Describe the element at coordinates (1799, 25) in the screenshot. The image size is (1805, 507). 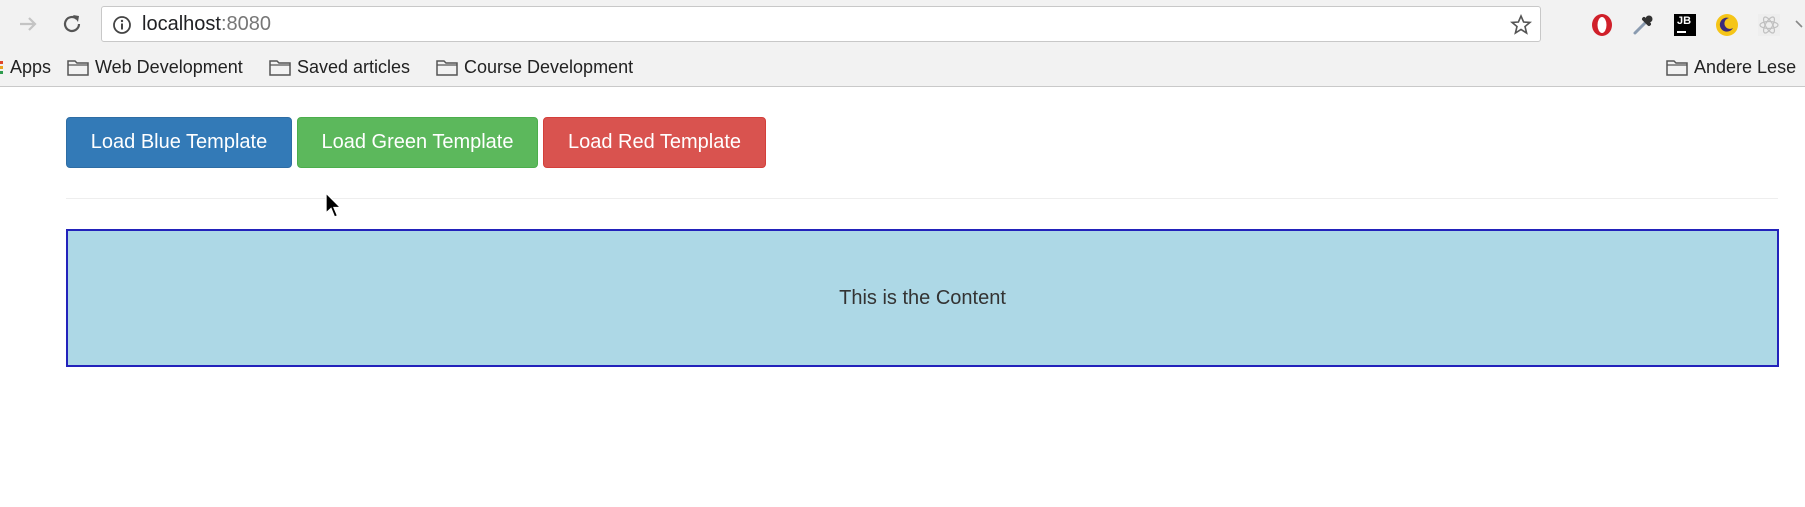
I see `menu-chevron-icon` at that location.